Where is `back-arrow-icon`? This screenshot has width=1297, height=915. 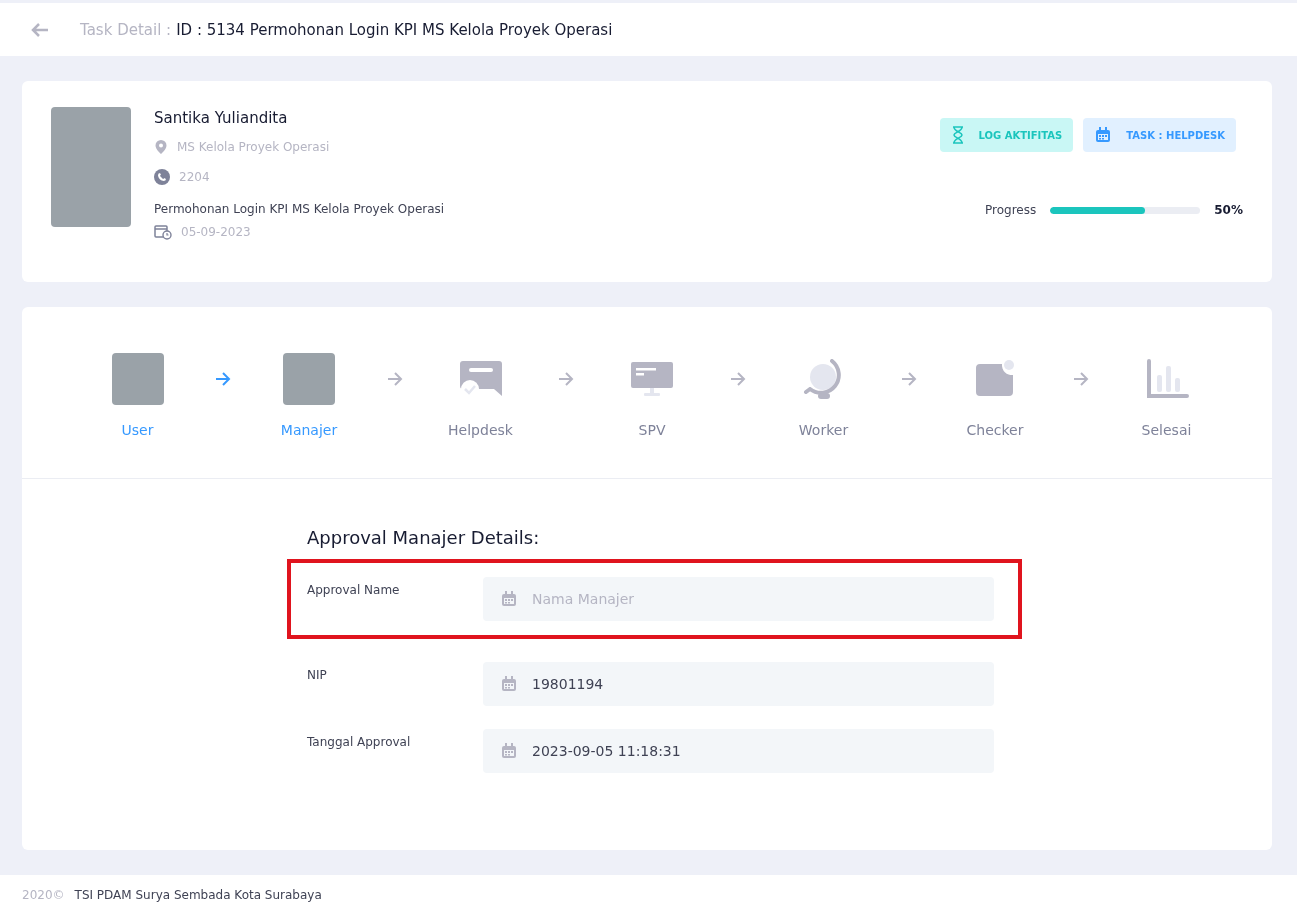
back-arrow-icon is located at coordinates (40, 29).